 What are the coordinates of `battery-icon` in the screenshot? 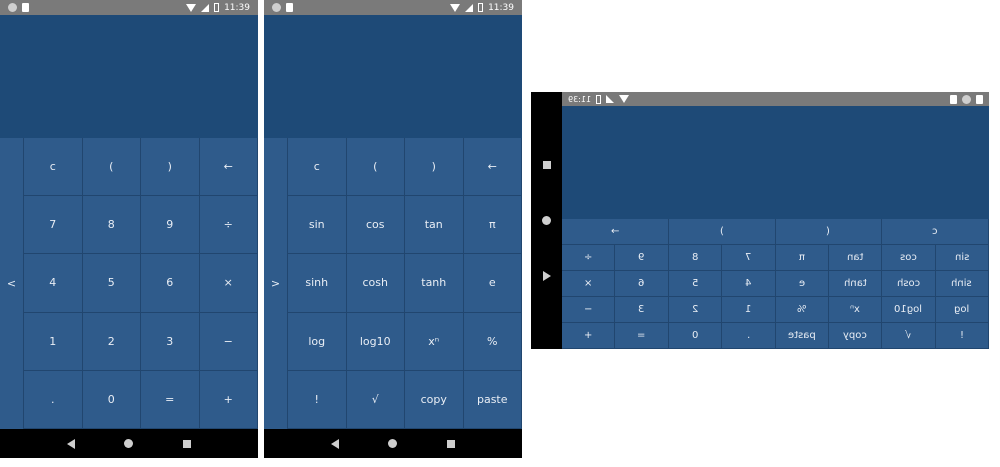 It's located at (599, 99).